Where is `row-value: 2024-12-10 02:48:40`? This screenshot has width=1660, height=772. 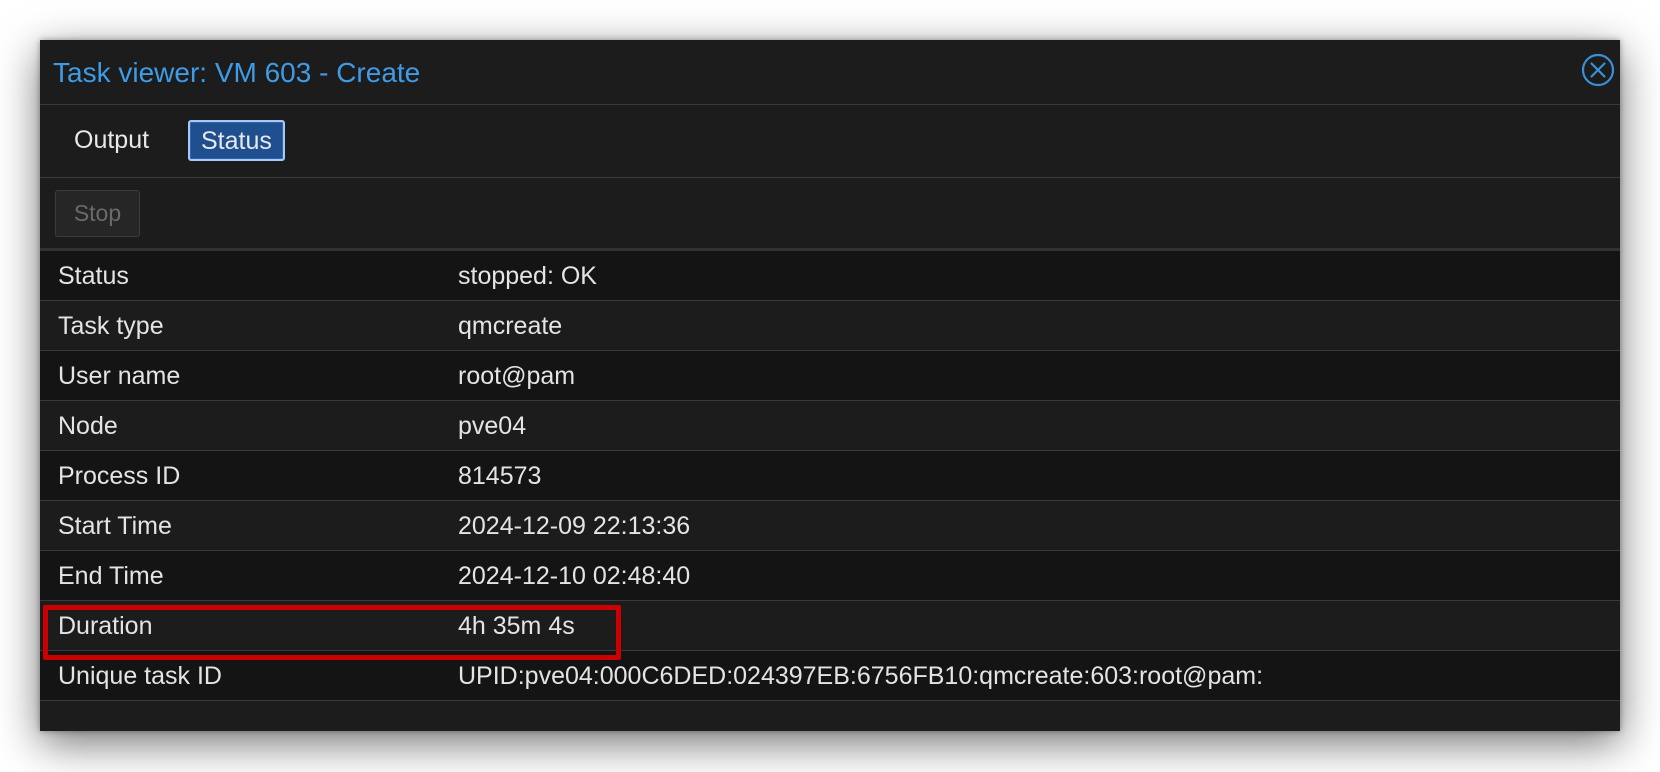 row-value: 2024-12-10 02:48:40 is located at coordinates (574, 576).